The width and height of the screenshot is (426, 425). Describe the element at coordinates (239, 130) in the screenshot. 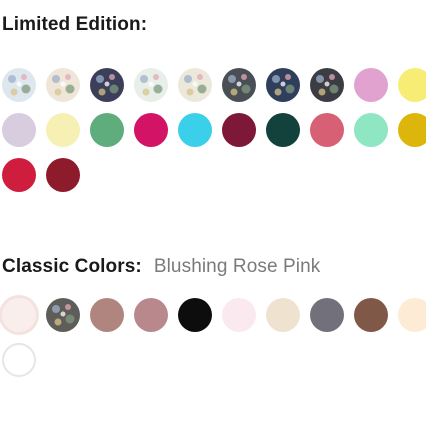

I see `limited-swatch-wine` at that location.